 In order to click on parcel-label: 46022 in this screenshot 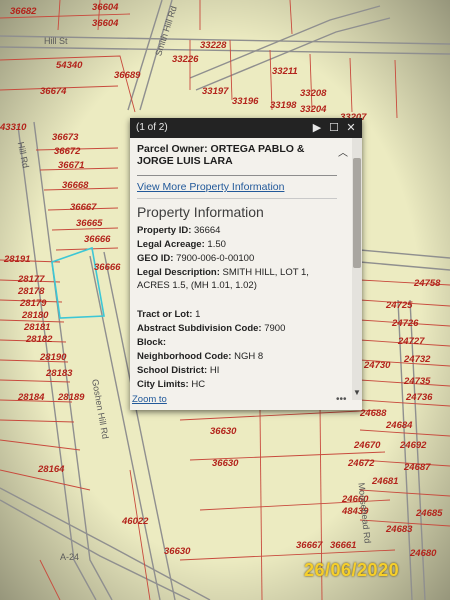, I will do `click(135, 521)`.